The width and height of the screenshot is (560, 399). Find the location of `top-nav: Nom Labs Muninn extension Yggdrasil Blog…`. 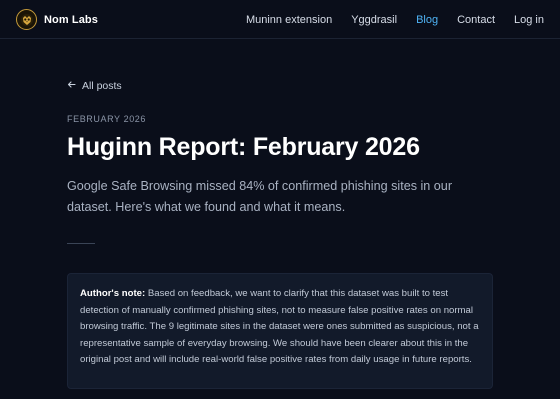

top-nav: Nom Labs Muninn extension Yggdrasil Blog… is located at coordinates (280, 19).